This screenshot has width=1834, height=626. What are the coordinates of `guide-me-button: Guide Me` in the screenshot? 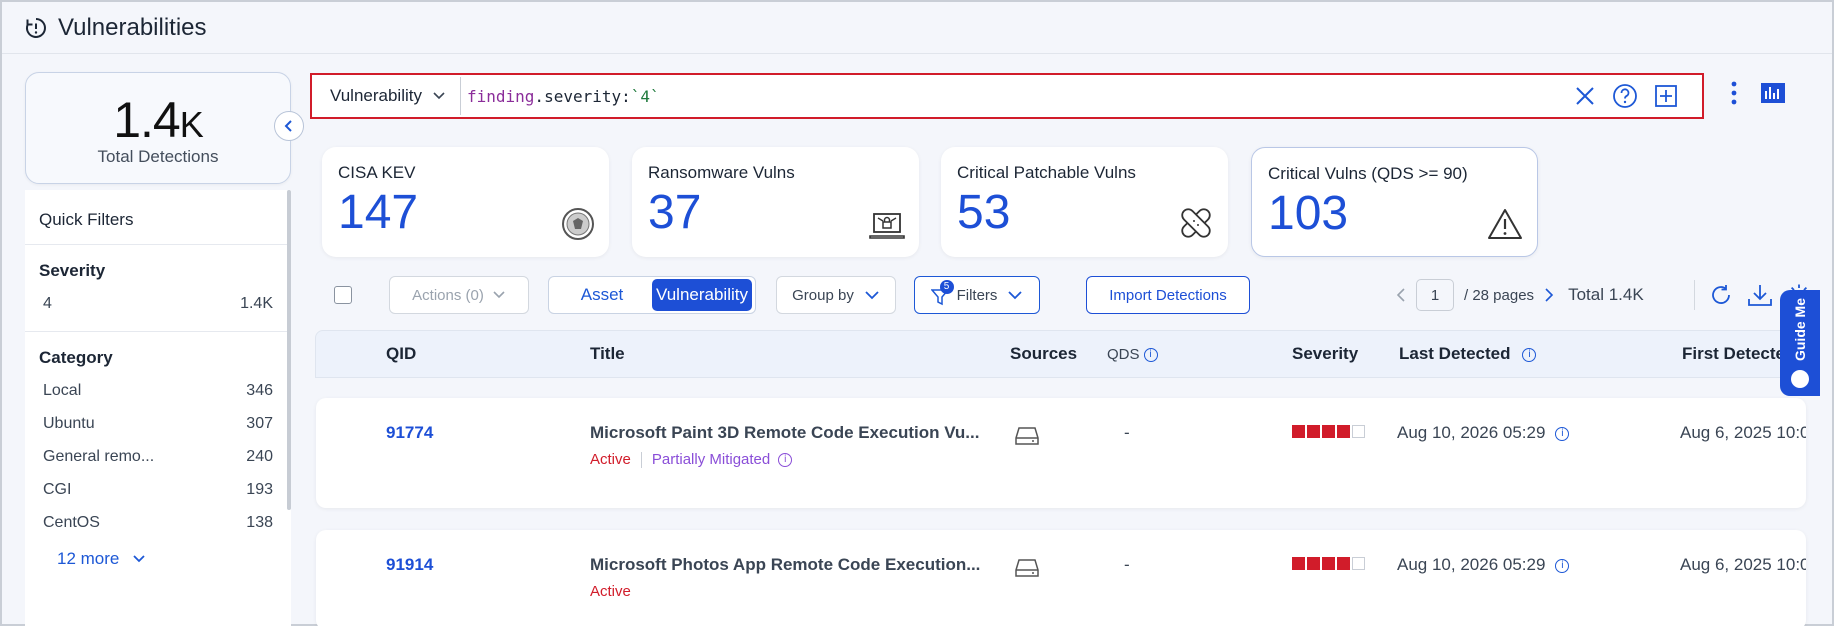 It's located at (1800, 343).